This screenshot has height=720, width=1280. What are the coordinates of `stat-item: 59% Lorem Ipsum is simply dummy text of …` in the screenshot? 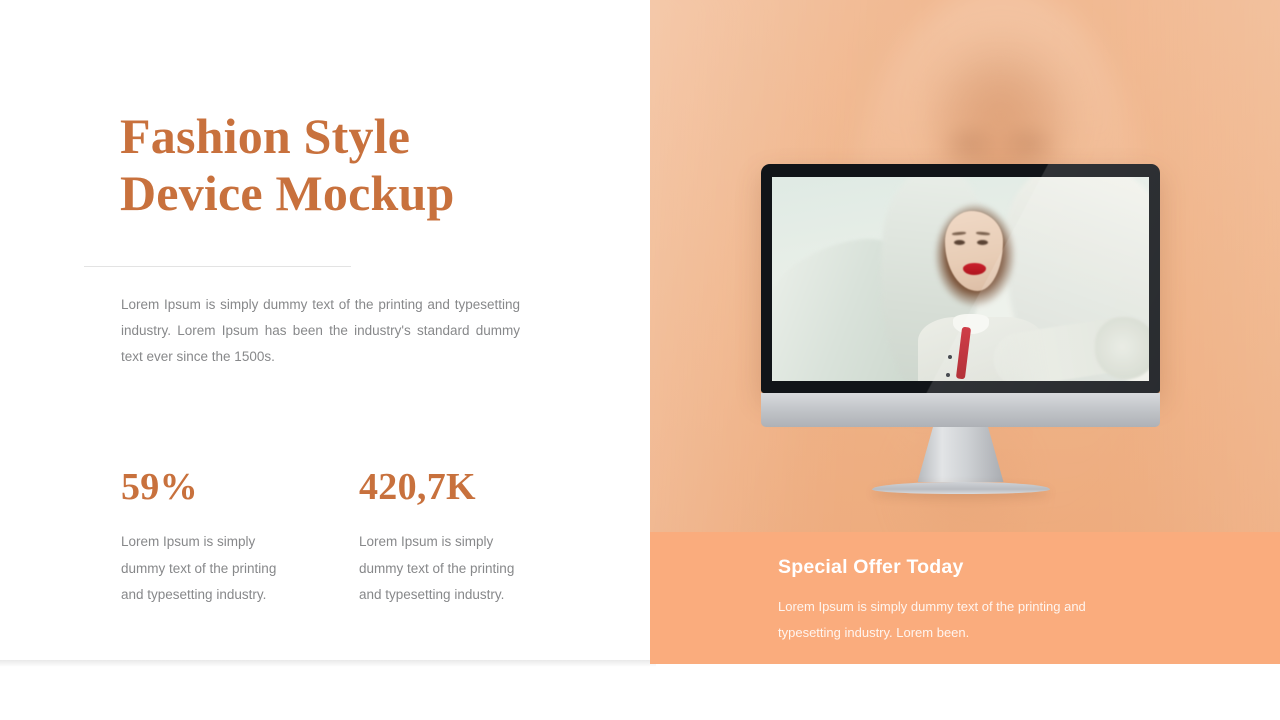 It's located at (240, 537).